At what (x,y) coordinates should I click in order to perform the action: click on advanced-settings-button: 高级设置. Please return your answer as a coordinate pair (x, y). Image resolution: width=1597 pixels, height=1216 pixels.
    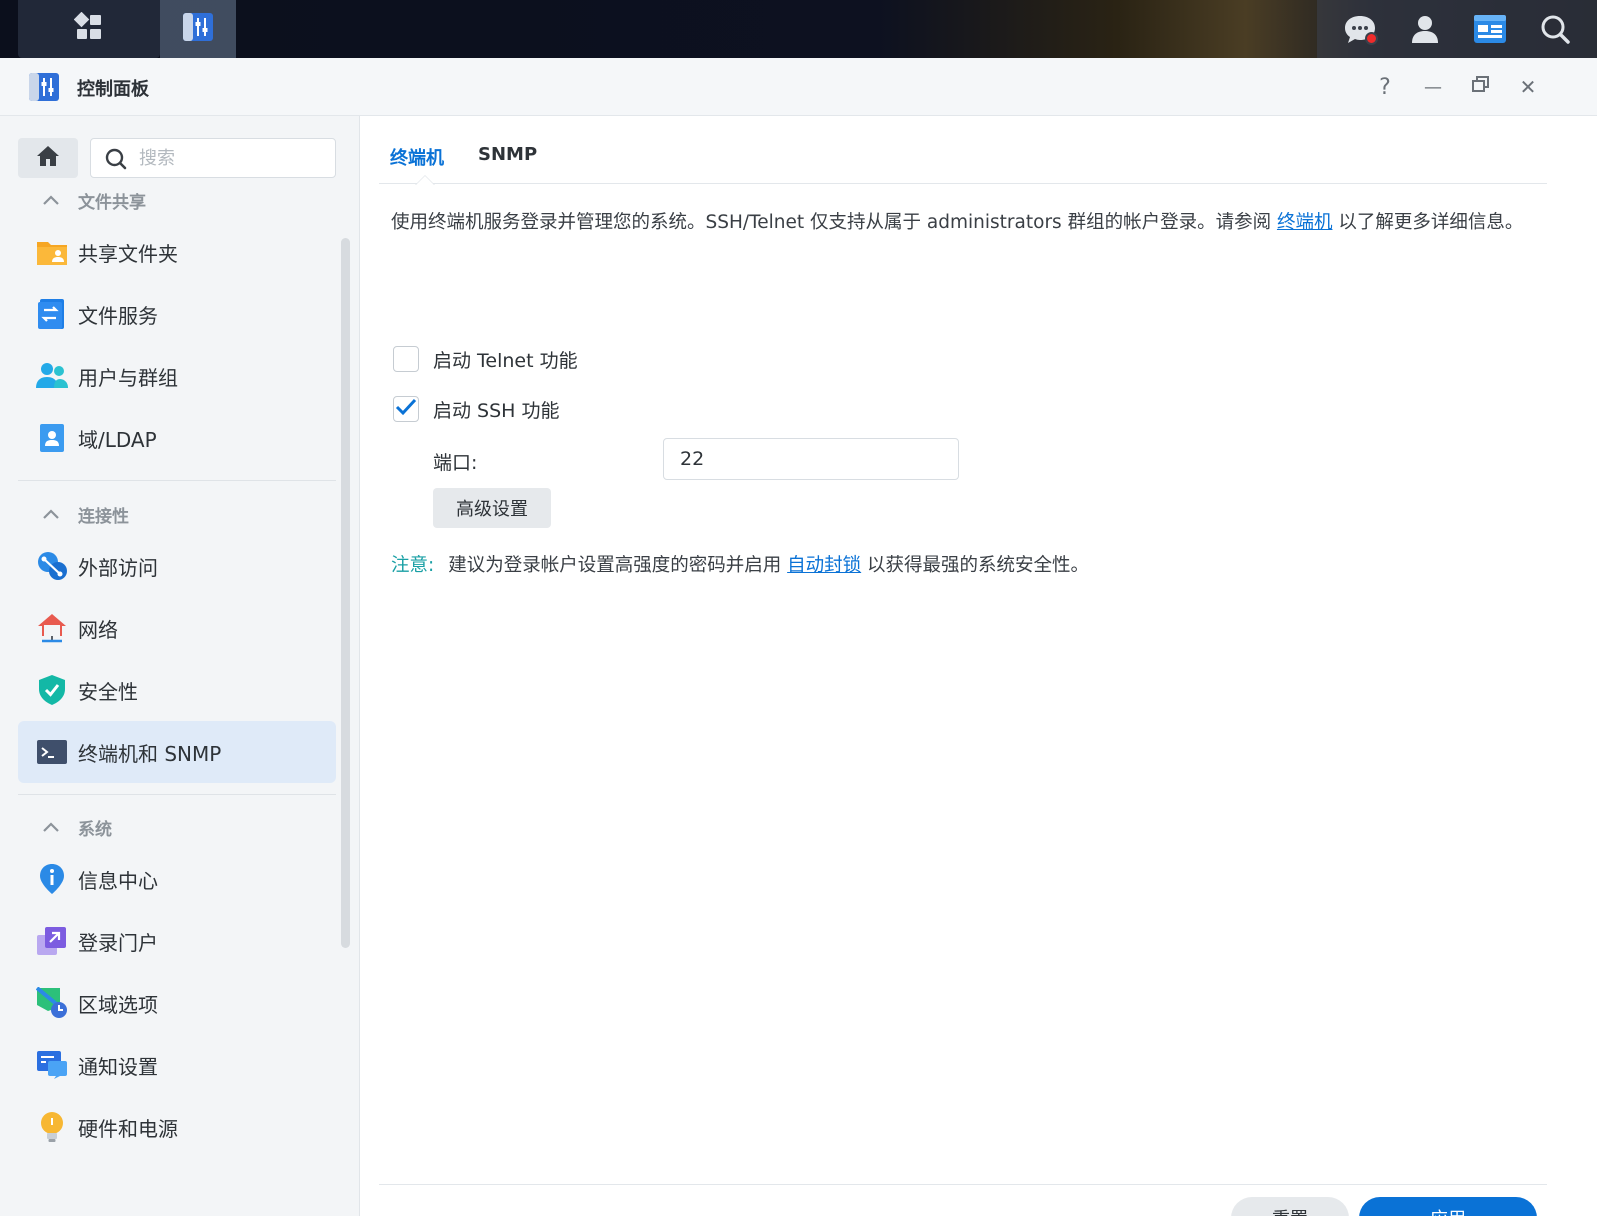
    Looking at the image, I should click on (492, 508).